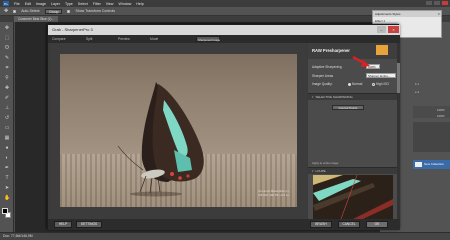 This screenshot has width=450, height=240. What do you see at coordinates (7, 158) in the screenshot?
I see `dodge-tool-icon: ◐` at bounding box center [7, 158].